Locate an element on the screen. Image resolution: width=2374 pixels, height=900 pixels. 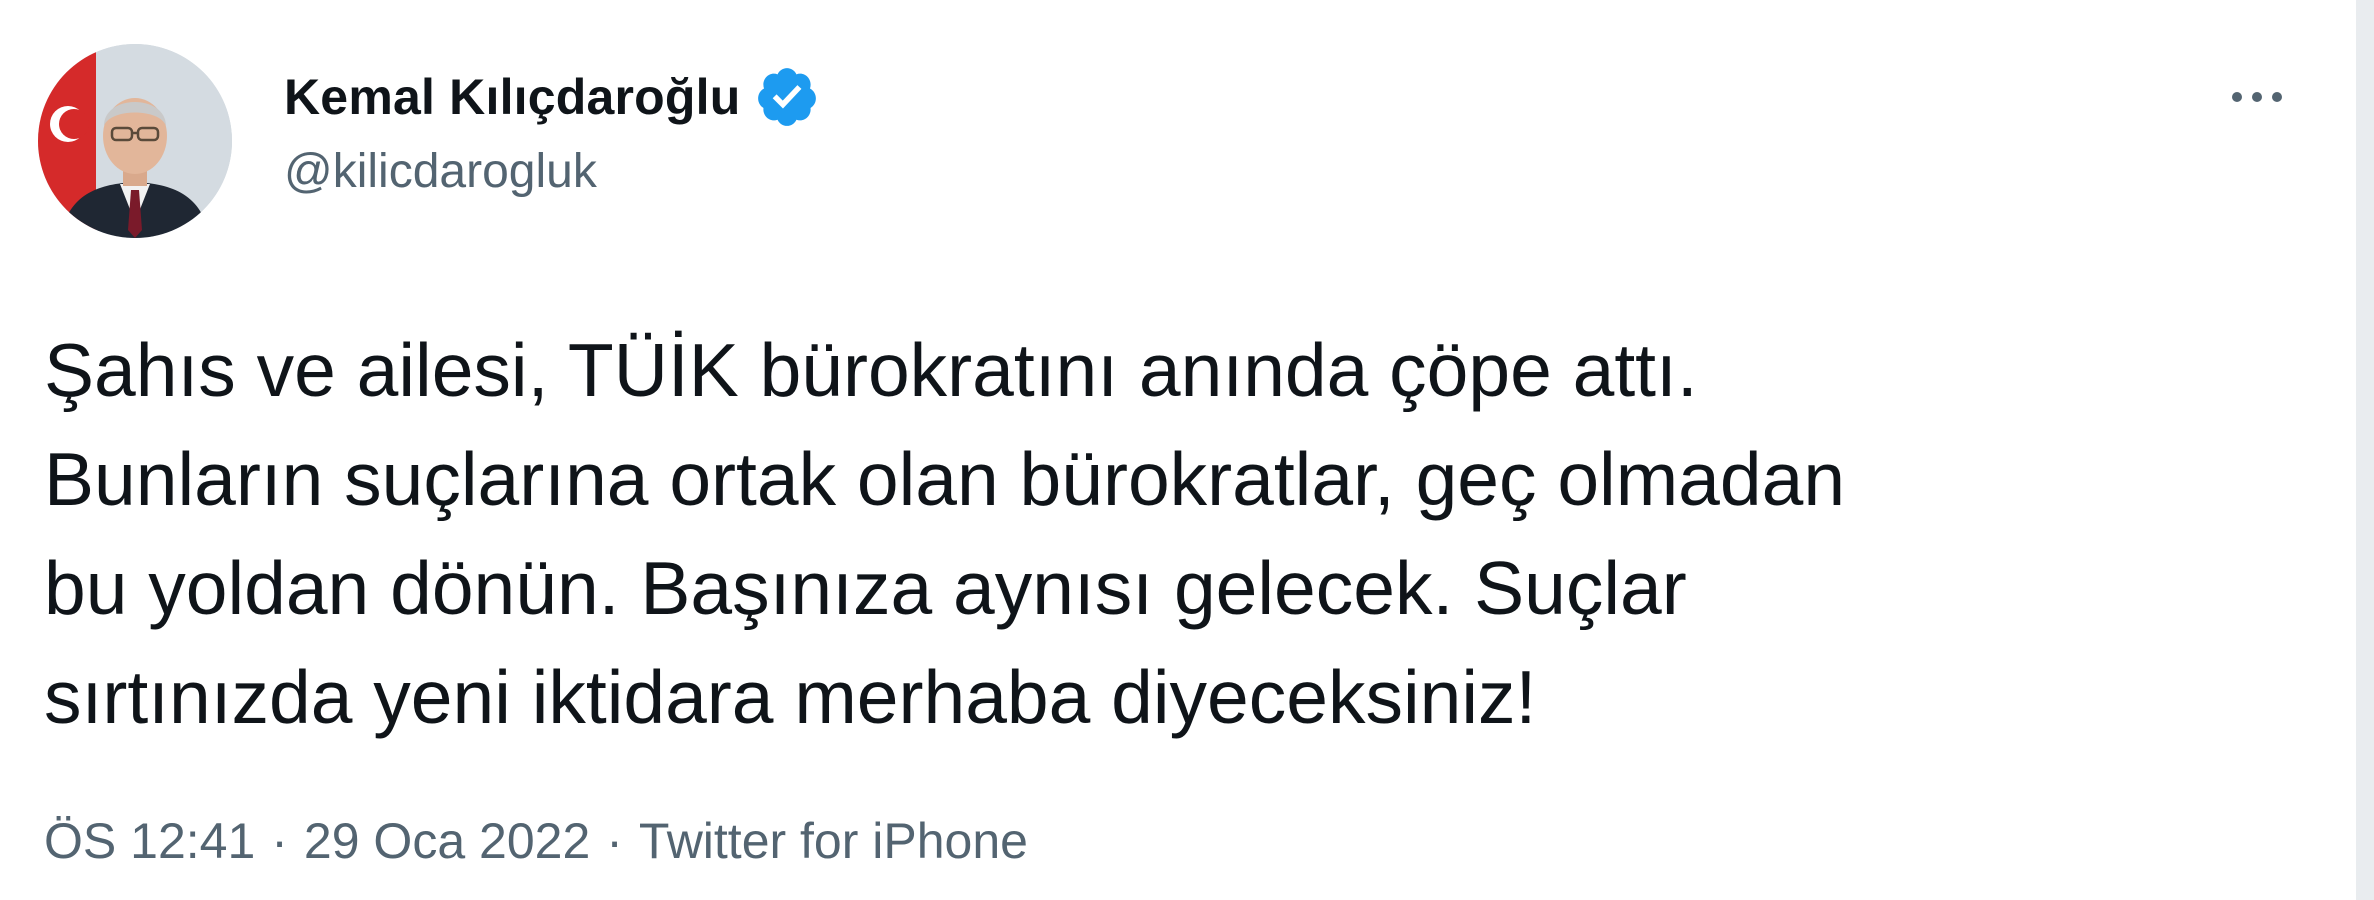
profile-photo is located at coordinates (135, 141).